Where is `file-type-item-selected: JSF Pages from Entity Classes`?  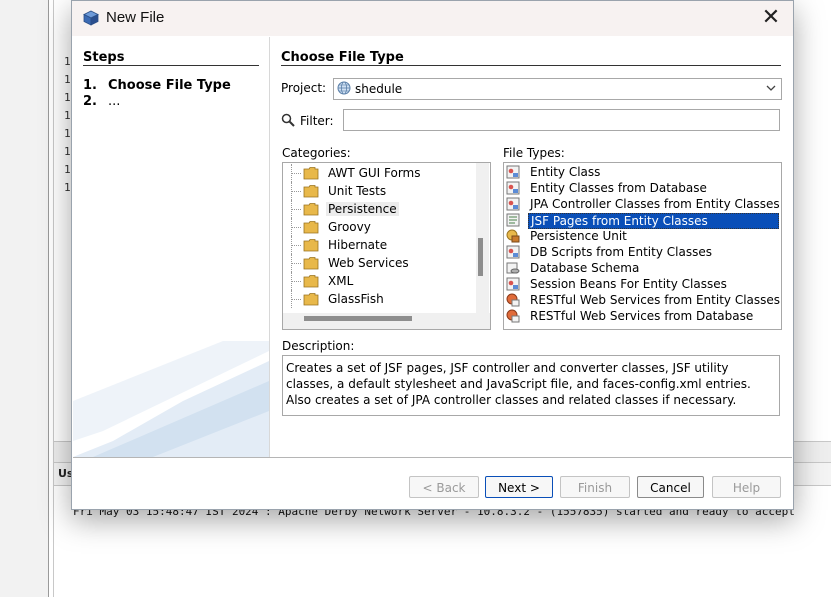 file-type-item-selected: JSF Pages from Entity Classes is located at coordinates (642, 220).